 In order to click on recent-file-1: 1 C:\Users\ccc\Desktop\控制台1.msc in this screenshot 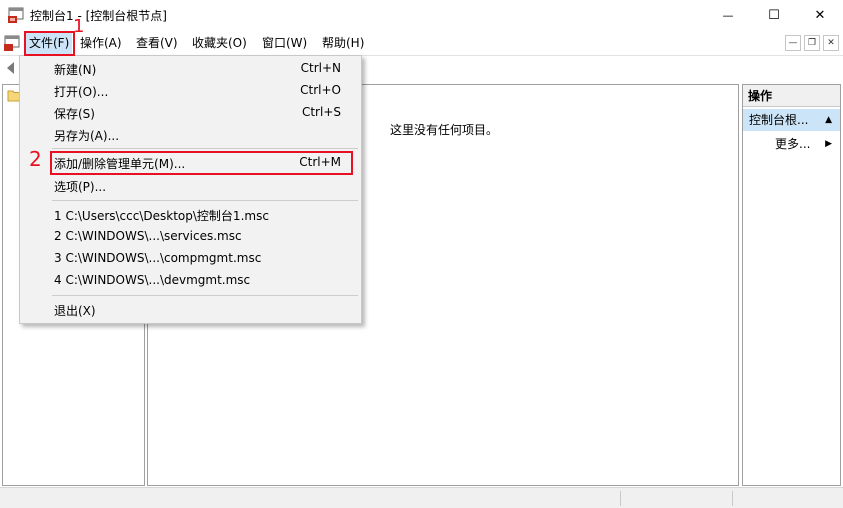, I will do `click(161, 215)`.